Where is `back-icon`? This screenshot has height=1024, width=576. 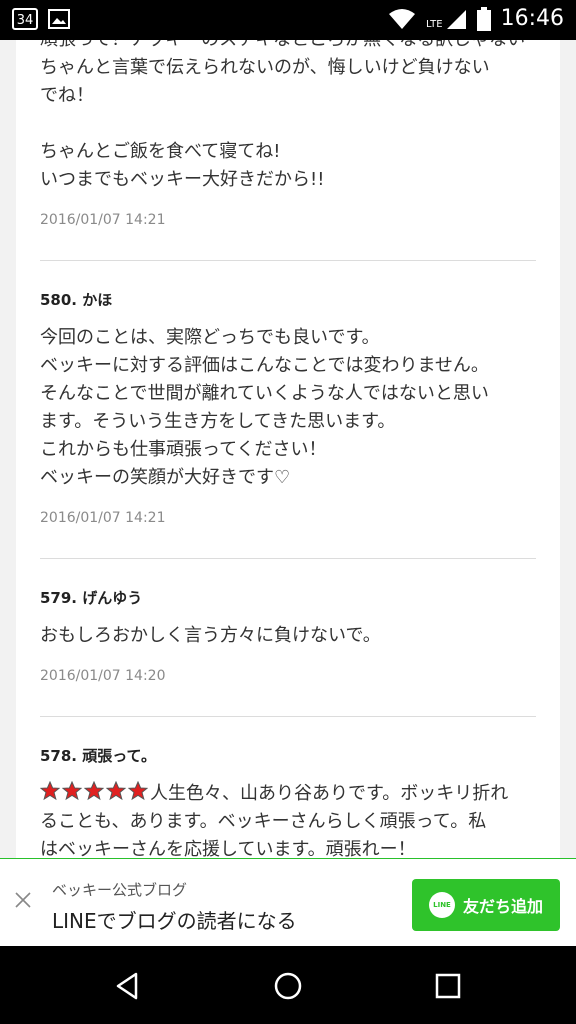 back-icon is located at coordinates (128, 986).